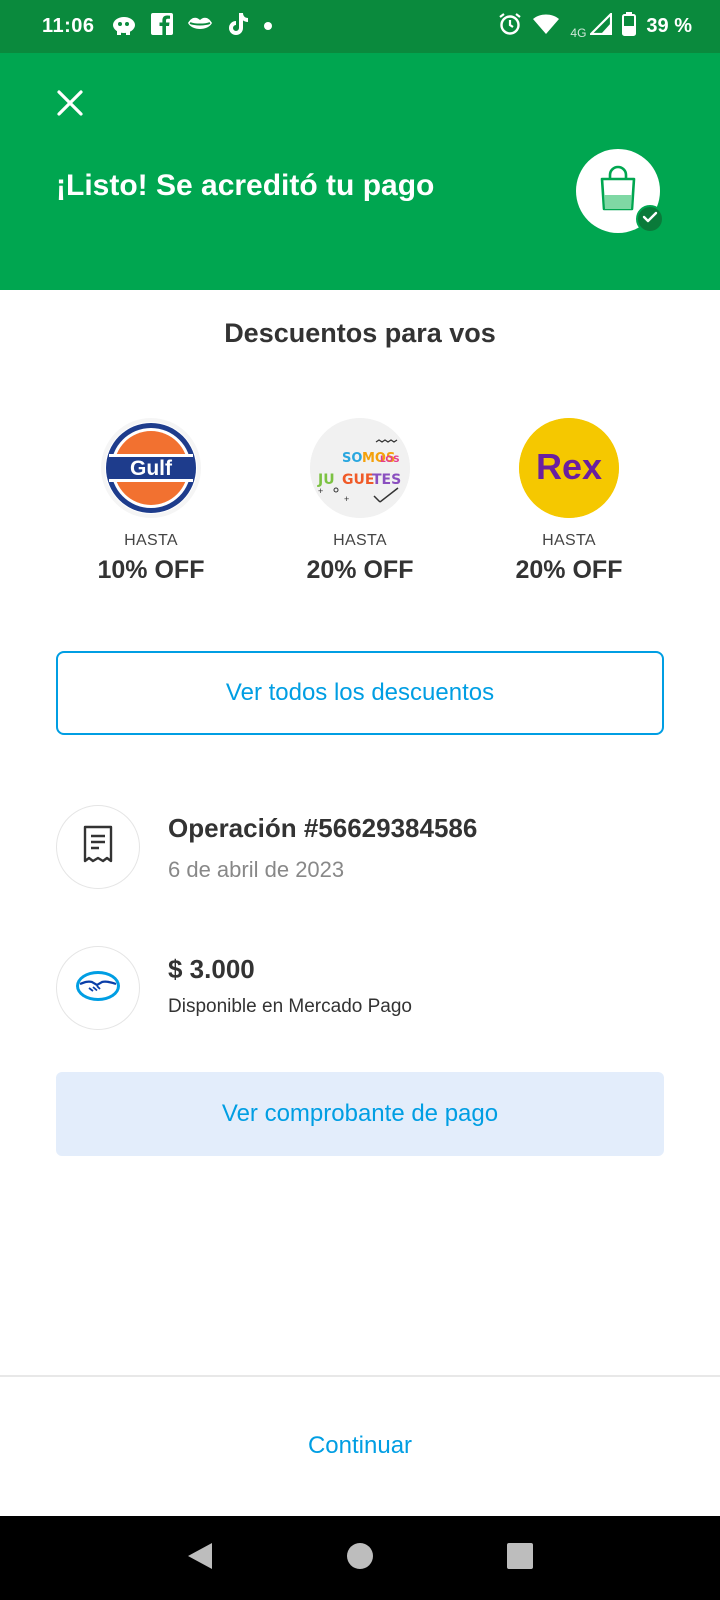 This screenshot has width=720, height=1600. I want to click on back-triangle-icon, so click(200, 1558).